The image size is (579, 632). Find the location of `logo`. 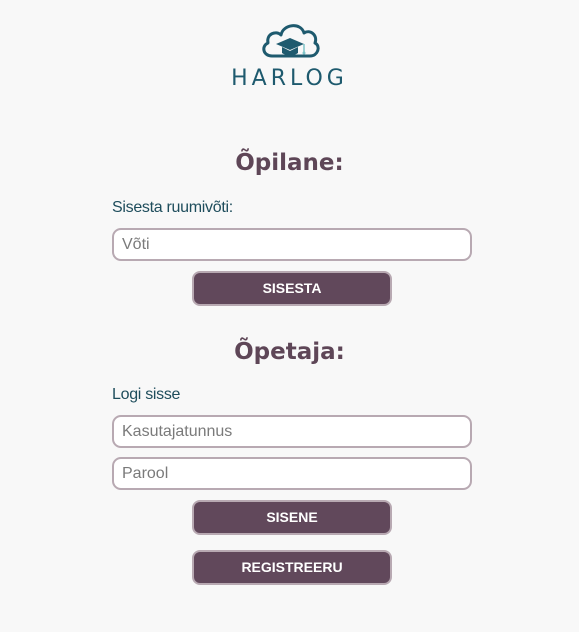

logo is located at coordinates (289, 39).